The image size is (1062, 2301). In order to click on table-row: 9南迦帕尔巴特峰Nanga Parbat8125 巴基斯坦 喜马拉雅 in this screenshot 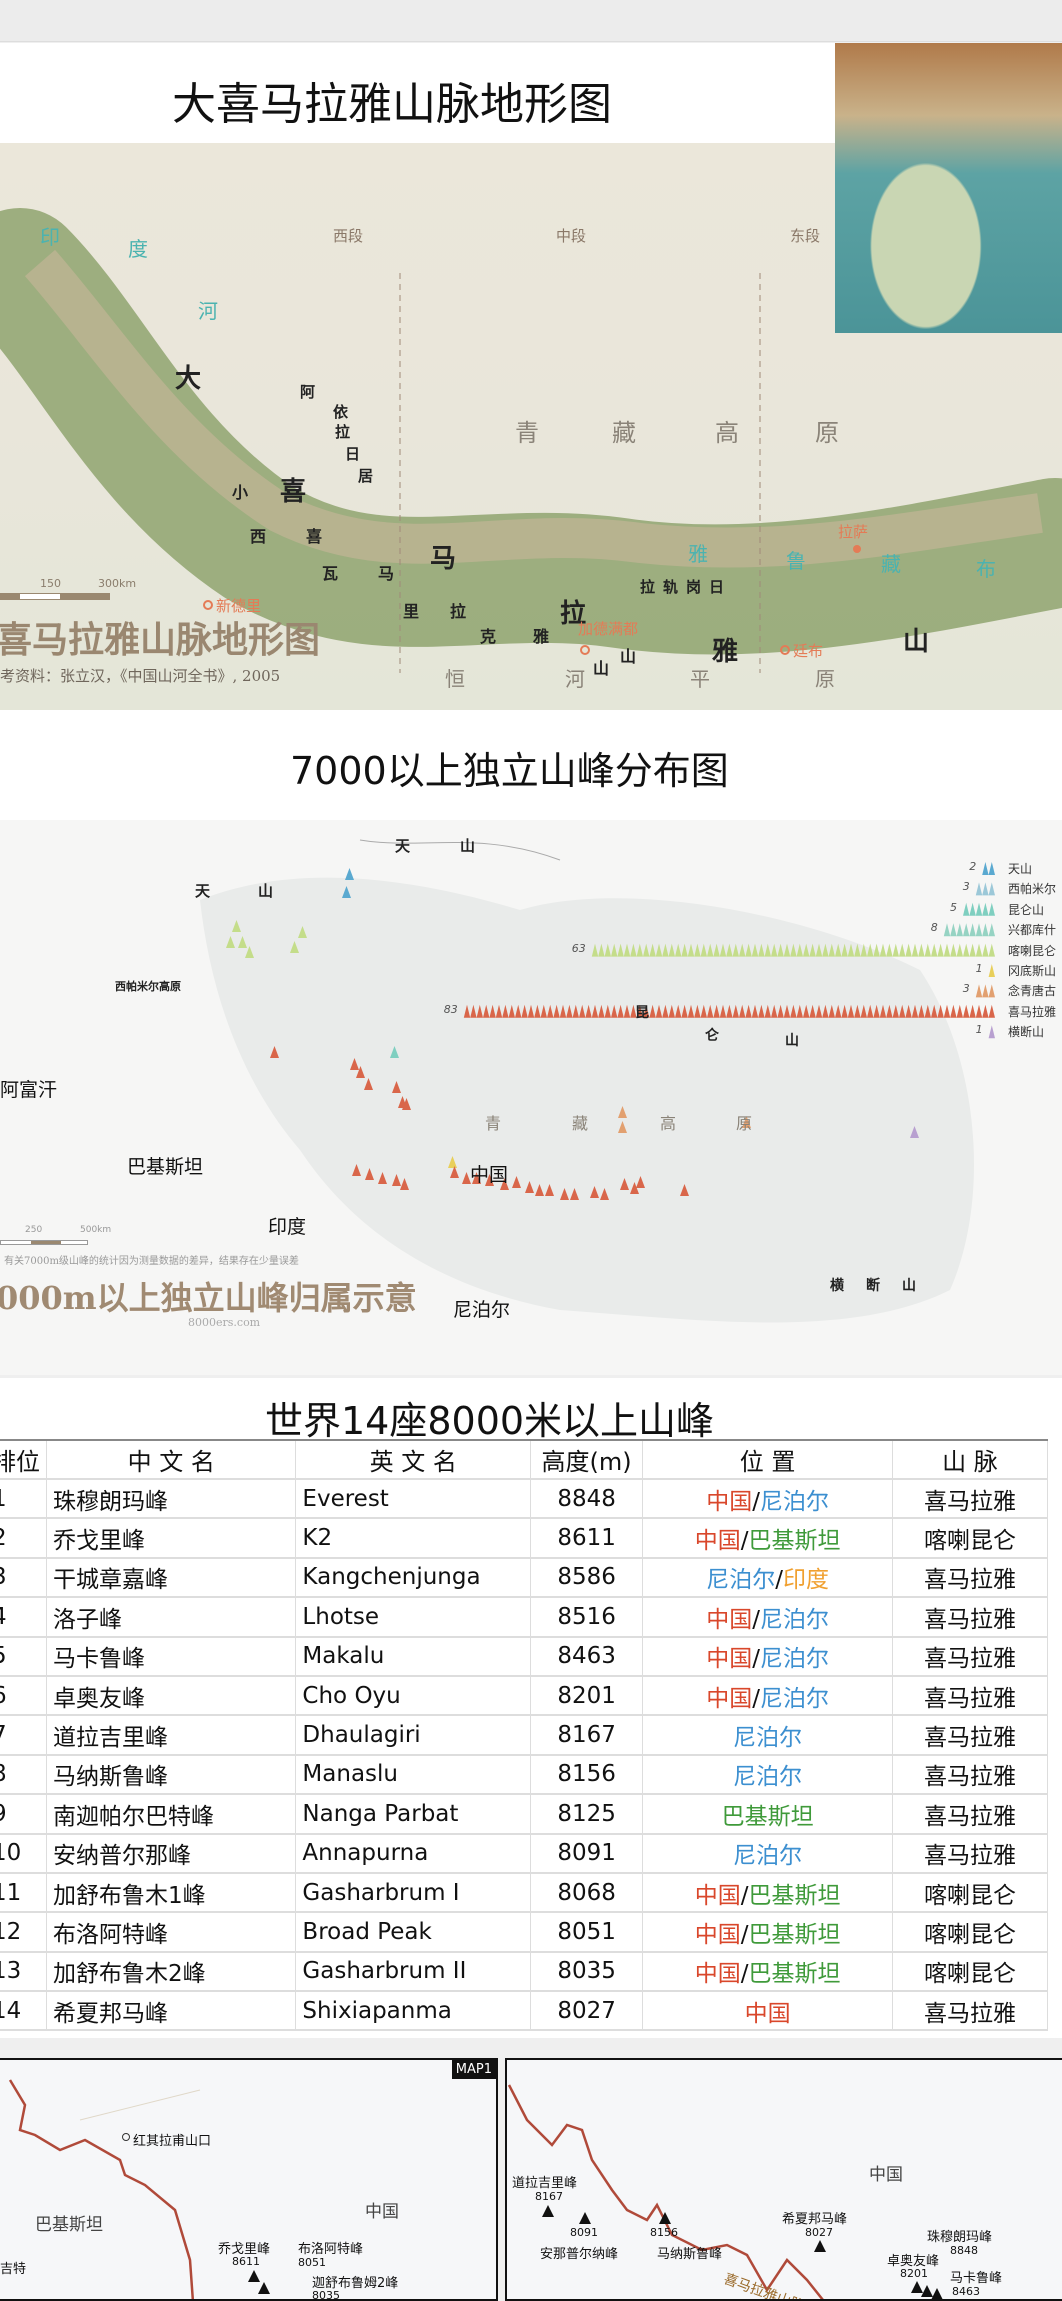, I will do `click(524, 1814)`.